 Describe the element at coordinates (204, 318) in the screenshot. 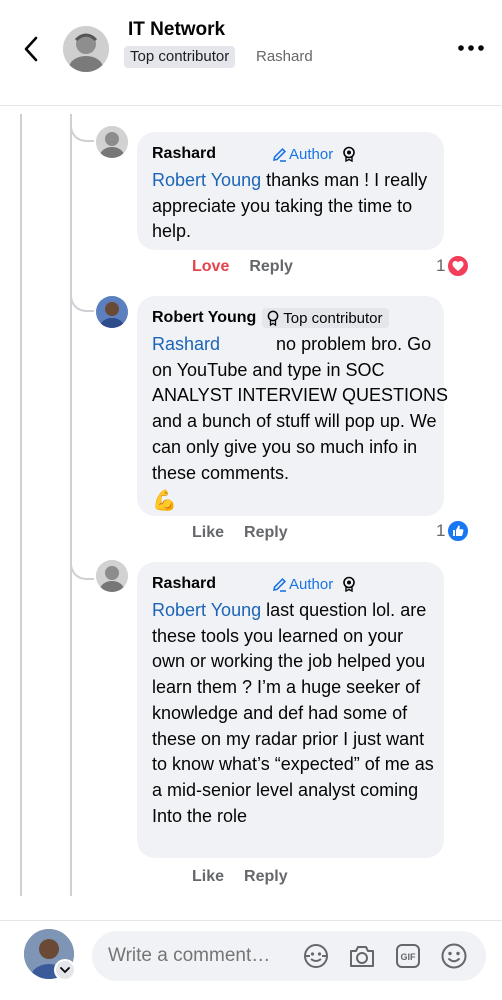

I see `comment-author: Robert Young` at that location.